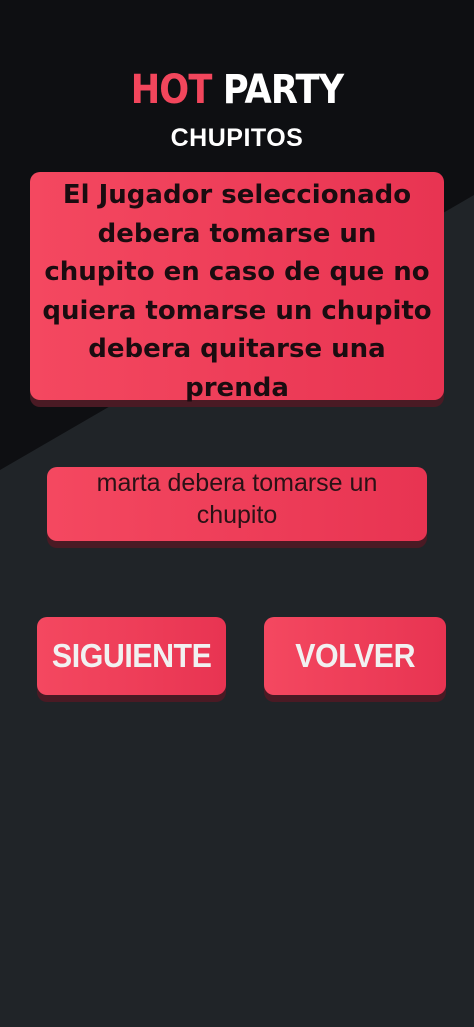 The image size is (474, 1027). Describe the element at coordinates (283, 90) in the screenshot. I see `app-title-party: PARTY` at that location.